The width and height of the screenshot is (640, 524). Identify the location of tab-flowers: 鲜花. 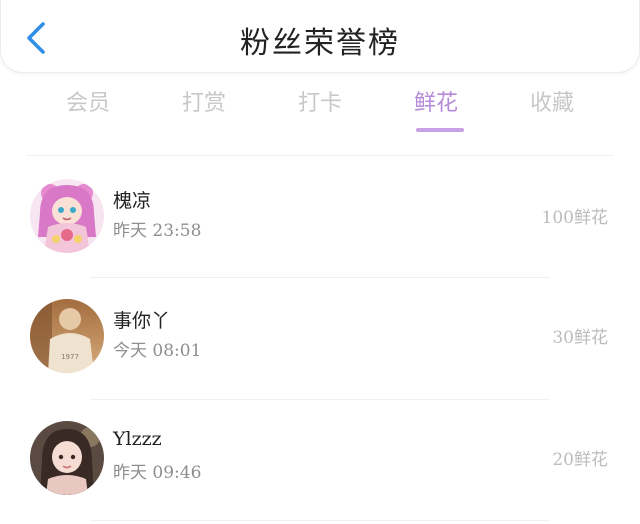
(436, 110).